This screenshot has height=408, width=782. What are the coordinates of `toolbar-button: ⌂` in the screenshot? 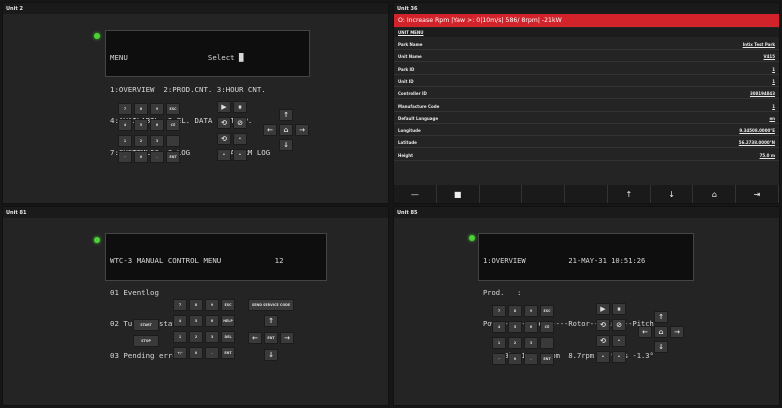 It's located at (715, 194).